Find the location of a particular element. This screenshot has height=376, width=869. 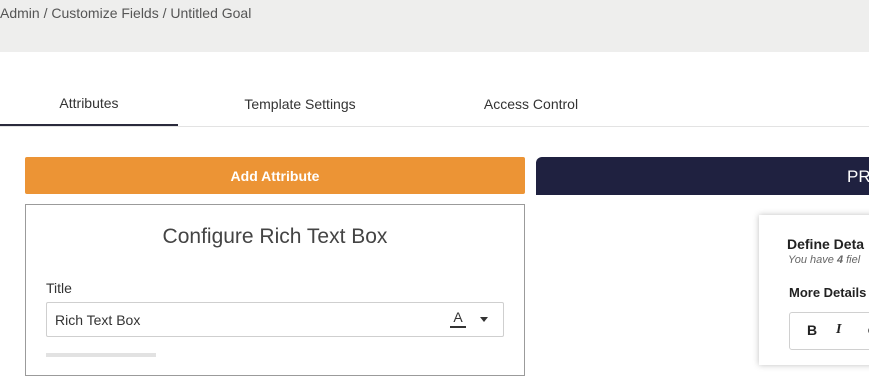

text-color-underline is located at coordinates (458, 327).